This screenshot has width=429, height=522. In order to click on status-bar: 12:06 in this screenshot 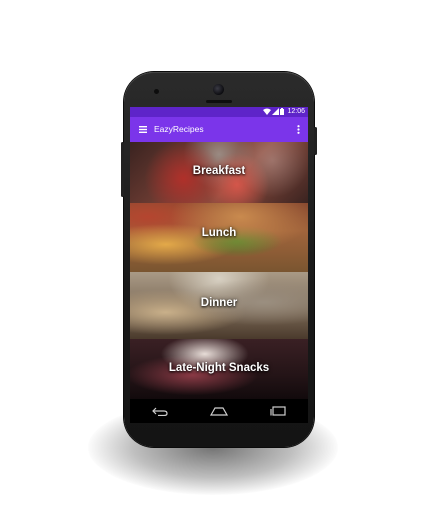, I will do `click(219, 112)`.